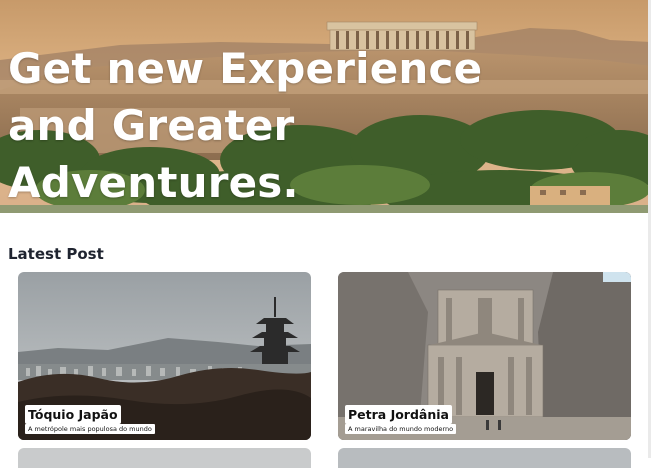  Describe the element at coordinates (164, 458) in the screenshot. I see `post-card-partial-left` at that location.